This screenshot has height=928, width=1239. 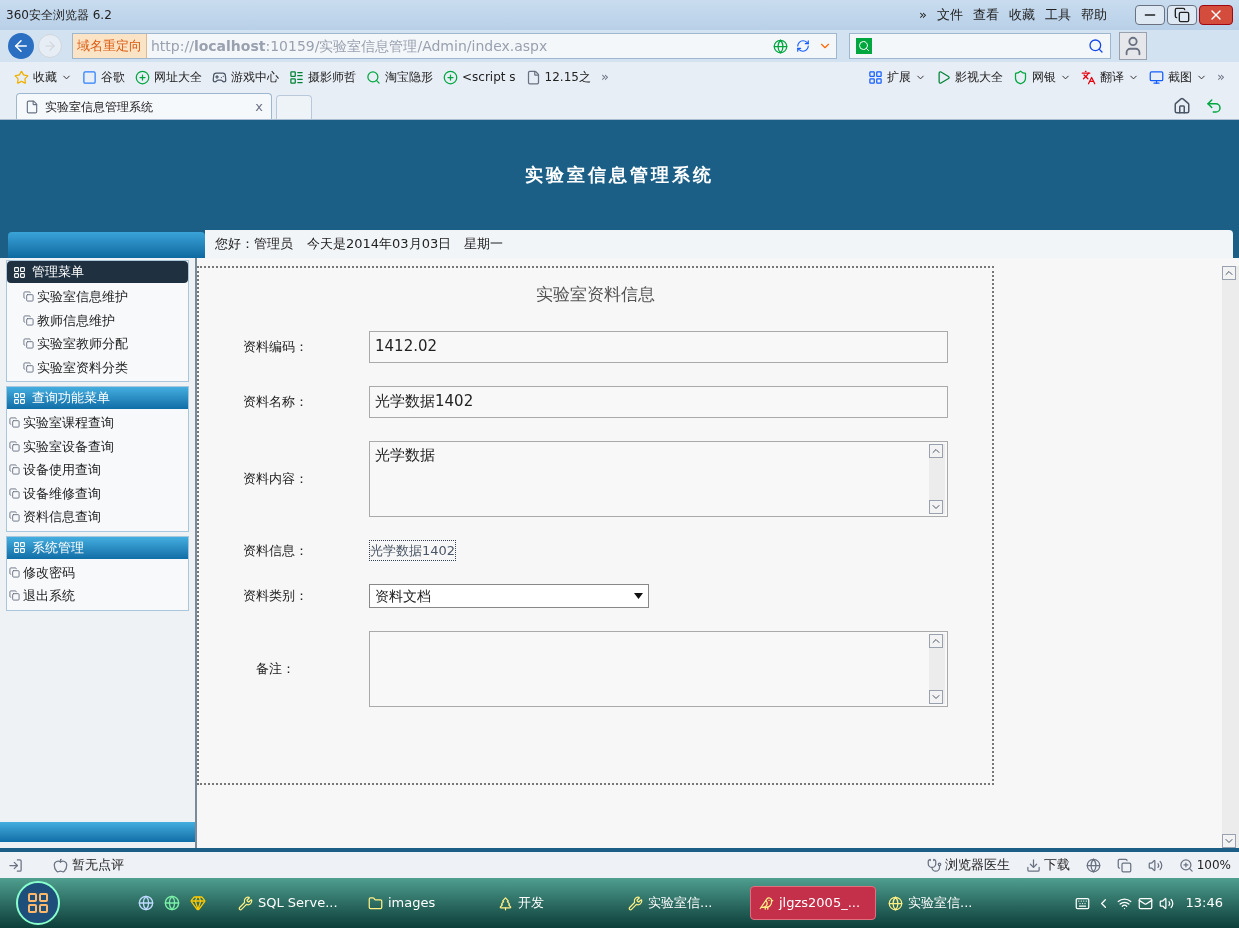 I want to click on bookmark: 收藏, so click(x=43, y=77).